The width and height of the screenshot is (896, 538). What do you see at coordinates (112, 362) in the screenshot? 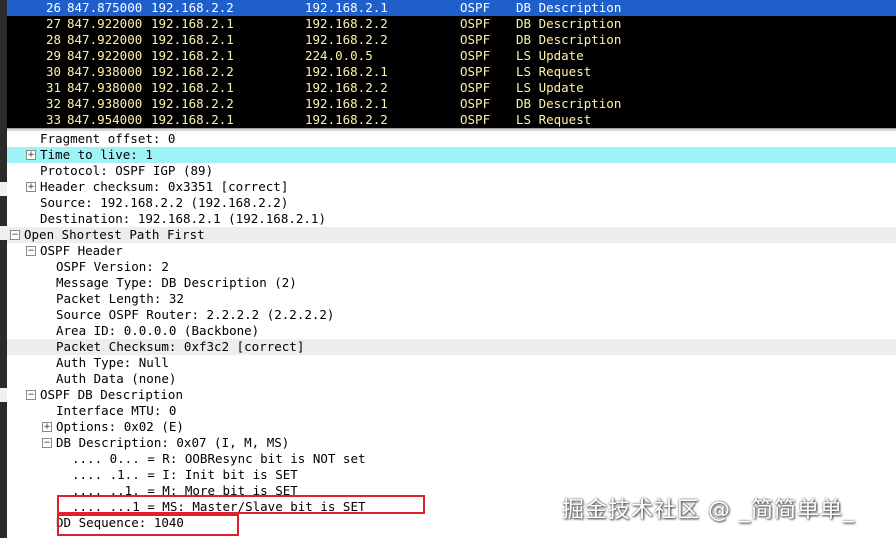
I see `detail-text: Auth Type: Null` at bounding box center [112, 362].